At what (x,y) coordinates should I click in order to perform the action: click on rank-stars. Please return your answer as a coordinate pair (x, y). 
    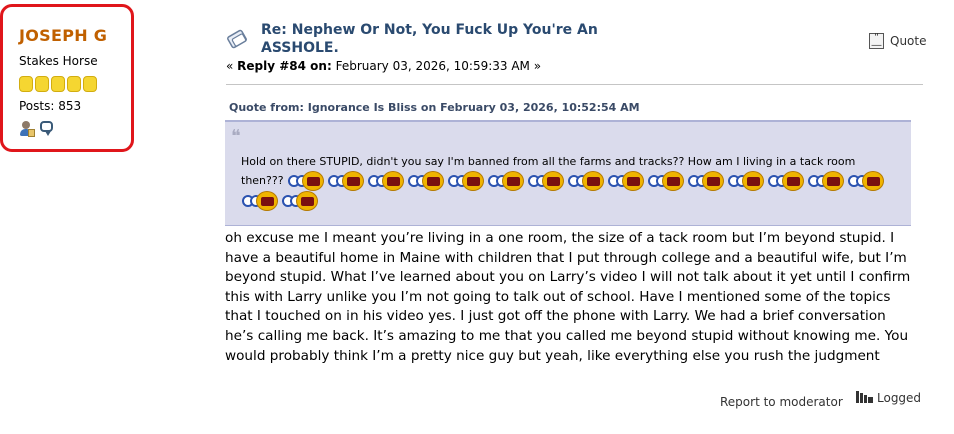
    Looking at the image, I should click on (58, 84).